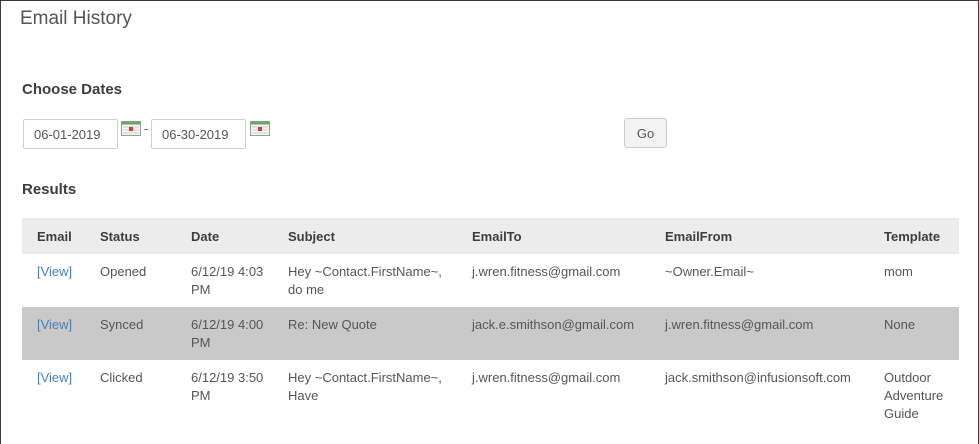 Image resolution: width=979 pixels, height=444 pixels. Describe the element at coordinates (49, 189) in the screenshot. I see `results-heading: Results` at that location.